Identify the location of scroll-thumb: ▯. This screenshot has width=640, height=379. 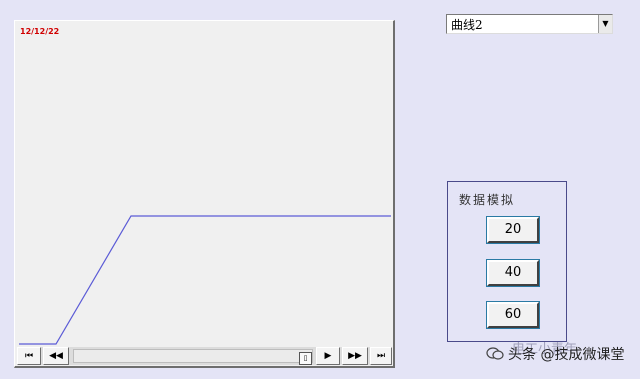
(305, 358).